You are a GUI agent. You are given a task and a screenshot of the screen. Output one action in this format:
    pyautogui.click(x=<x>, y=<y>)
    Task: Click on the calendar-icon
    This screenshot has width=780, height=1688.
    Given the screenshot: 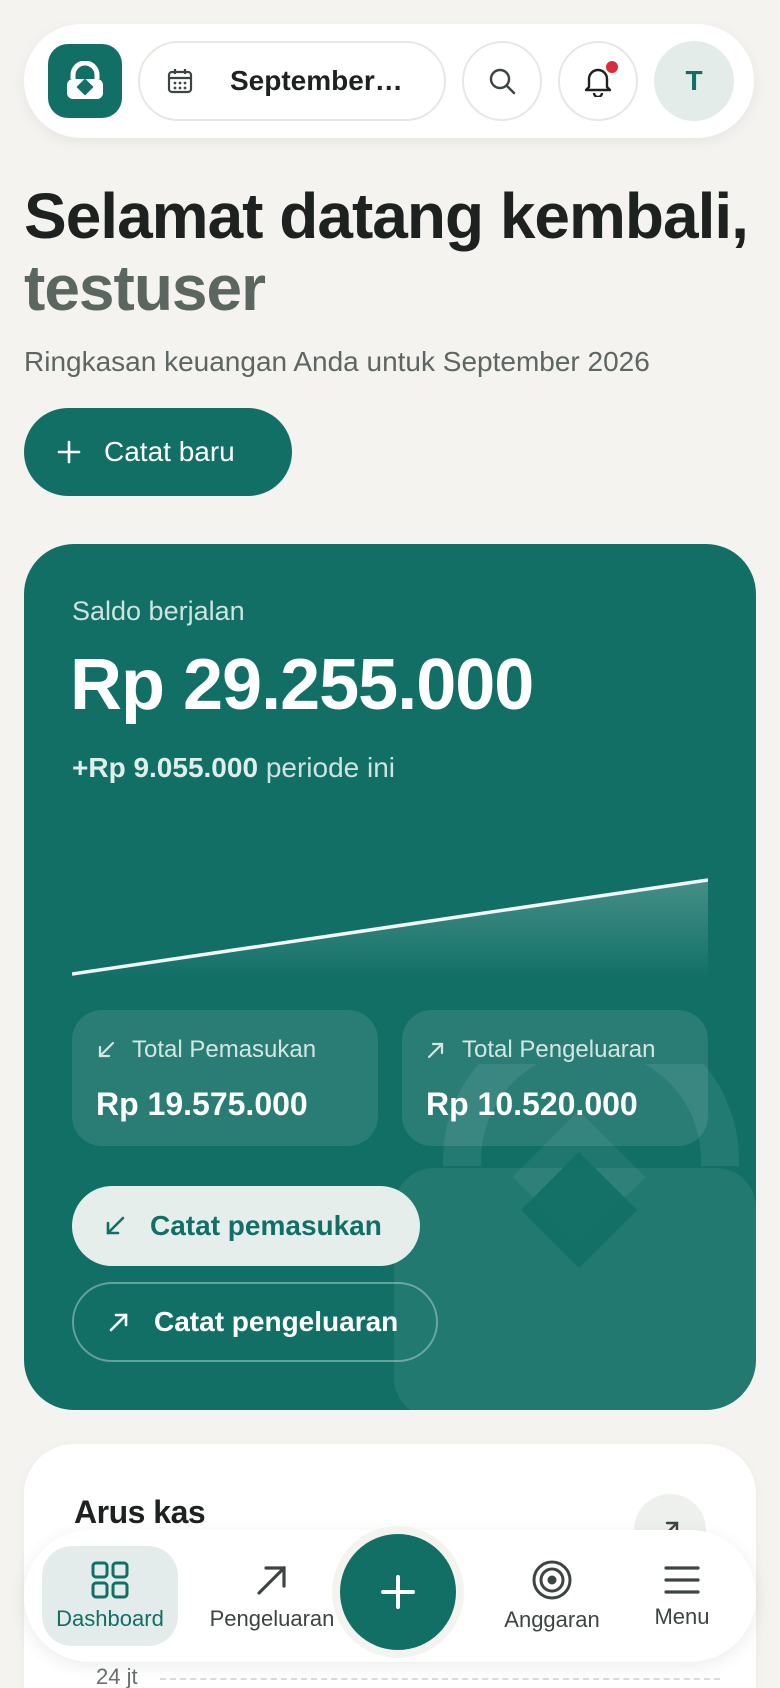 What is the action you would take?
    pyautogui.click(x=180, y=81)
    